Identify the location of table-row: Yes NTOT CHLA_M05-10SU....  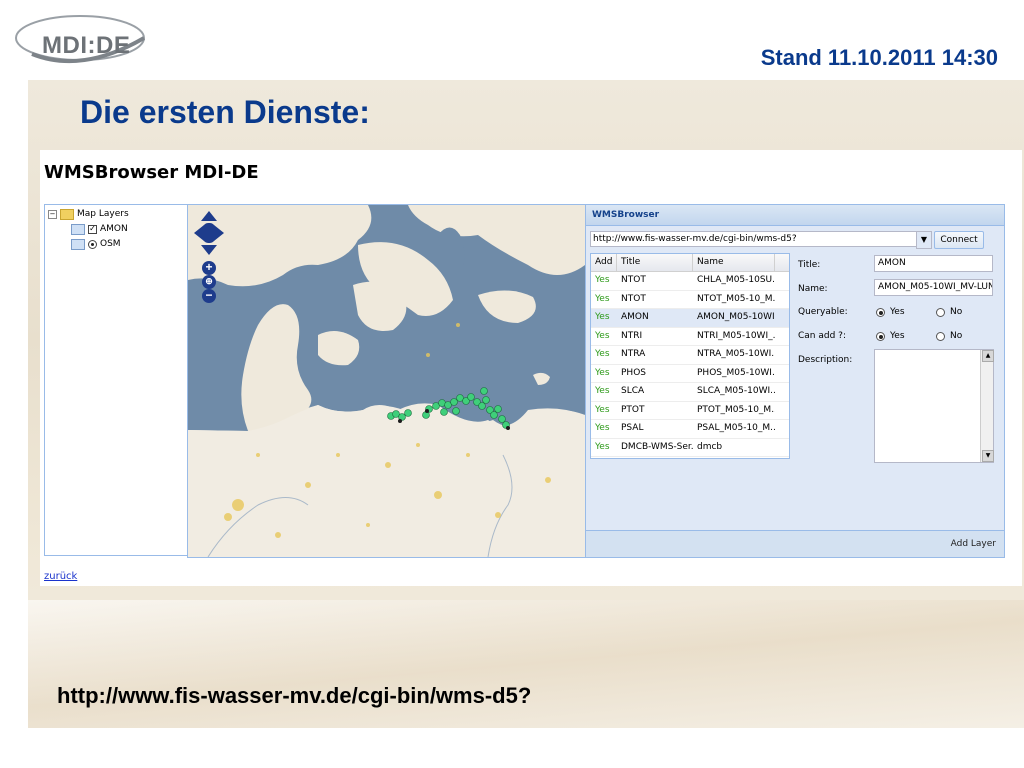
(690, 281).